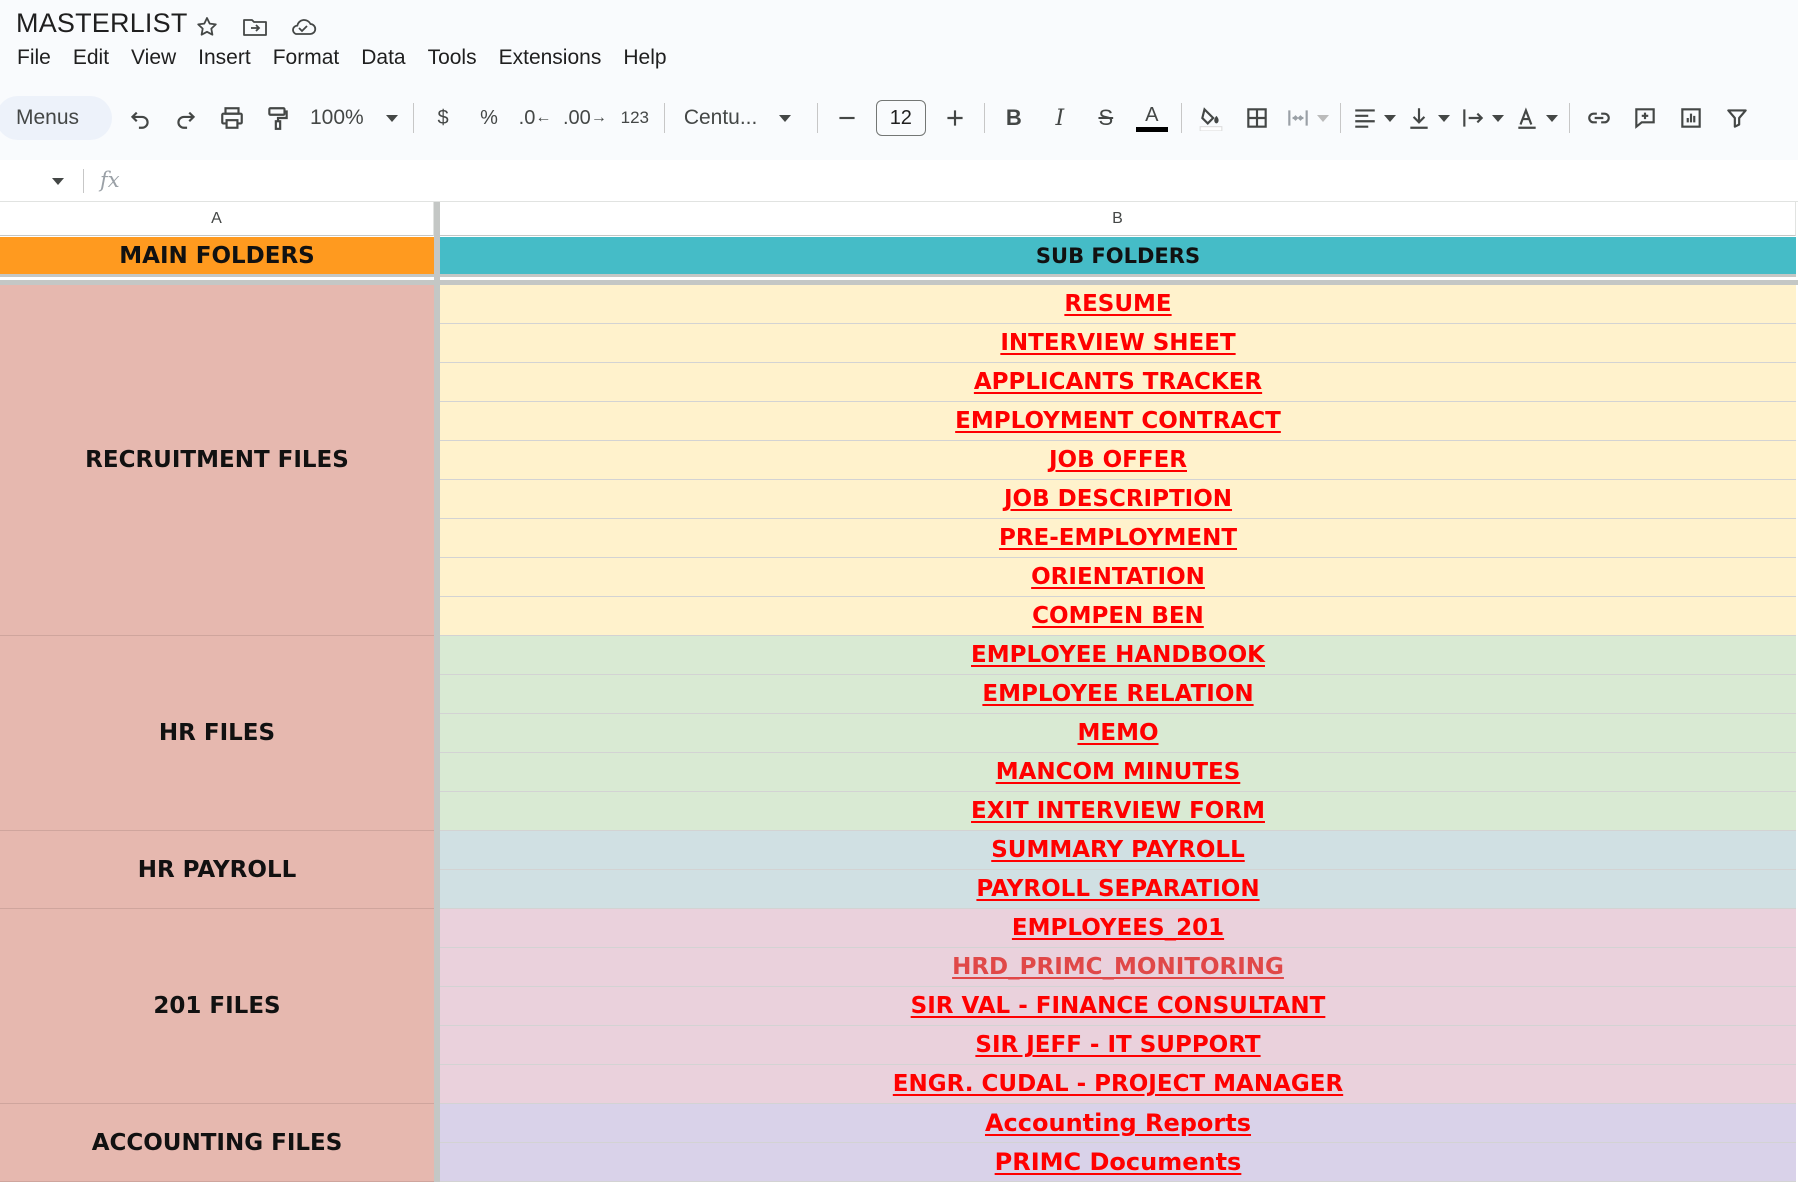  I want to click on main-folder-cell: HR PAYROLL, so click(217, 870).